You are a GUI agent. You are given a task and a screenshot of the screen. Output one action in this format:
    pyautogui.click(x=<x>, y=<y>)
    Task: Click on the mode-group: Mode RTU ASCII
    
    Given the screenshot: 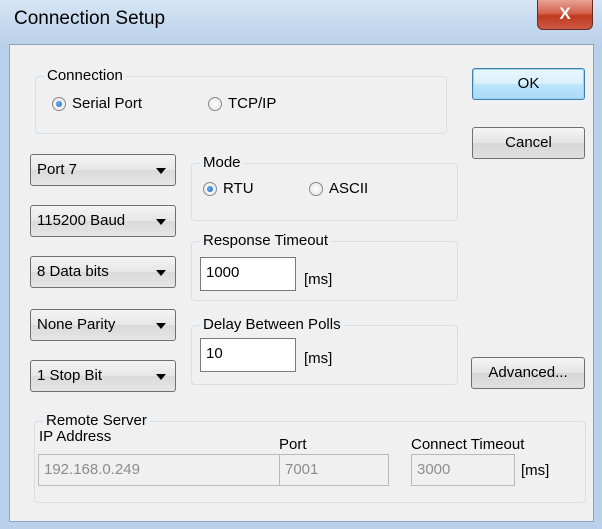 What is the action you would take?
    pyautogui.click(x=324, y=187)
    